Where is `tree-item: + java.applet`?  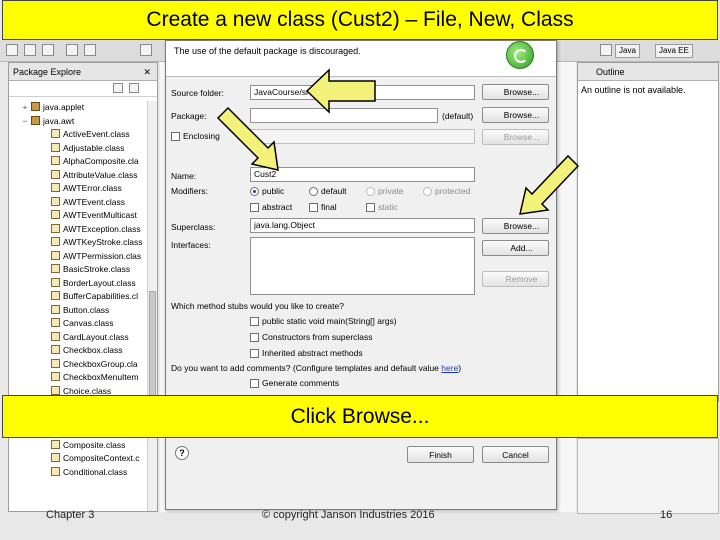
tree-item: + java.applet is located at coordinates (79, 108).